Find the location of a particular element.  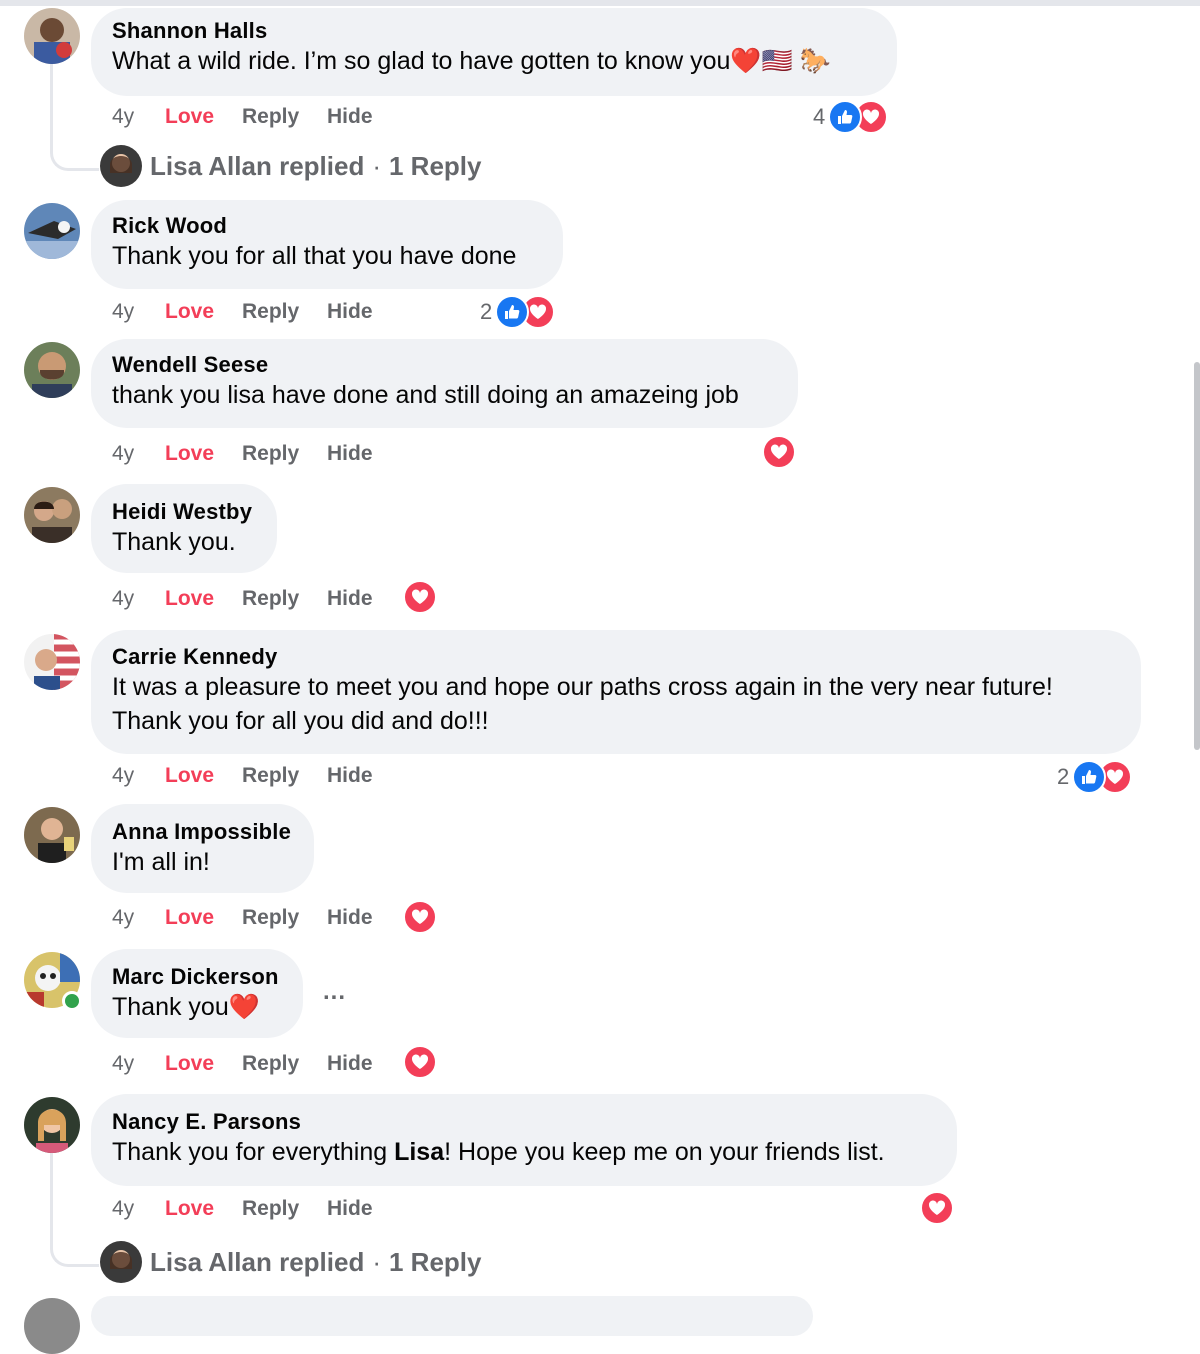

top-divider is located at coordinates (600, 3).